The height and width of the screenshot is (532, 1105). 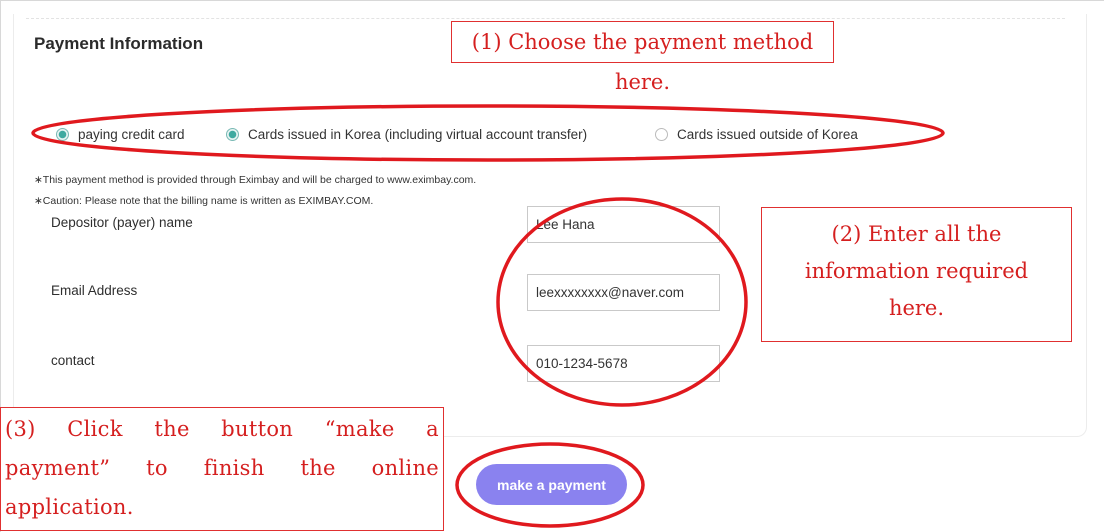 What do you see at coordinates (73, 360) in the screenshot?
I see `contact-label: contact` at bounding box center [73, 360].